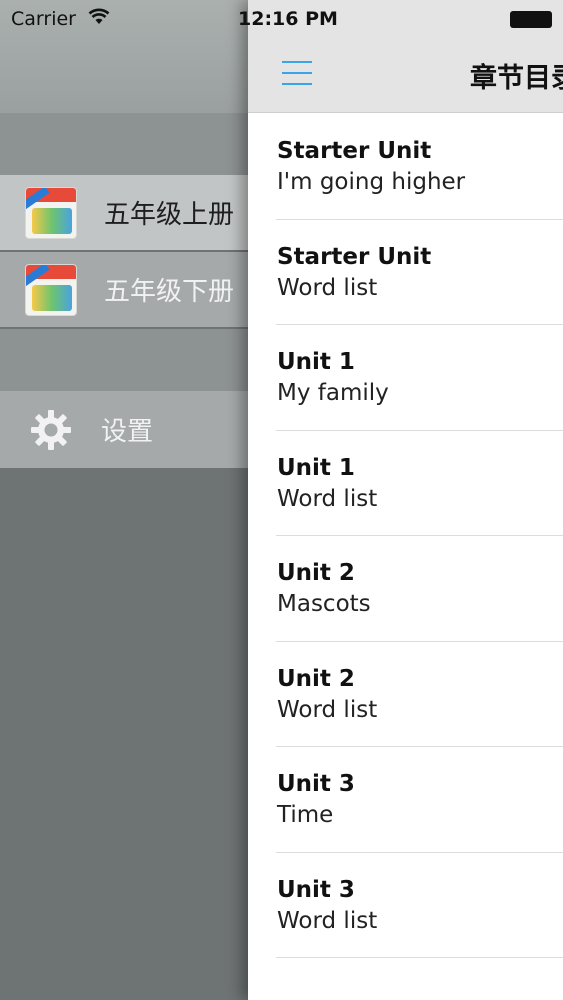 The height and width of the screenshot is (1000, 563). I want to click on drawer-item-label: 五年级上册, so click(169, 215).